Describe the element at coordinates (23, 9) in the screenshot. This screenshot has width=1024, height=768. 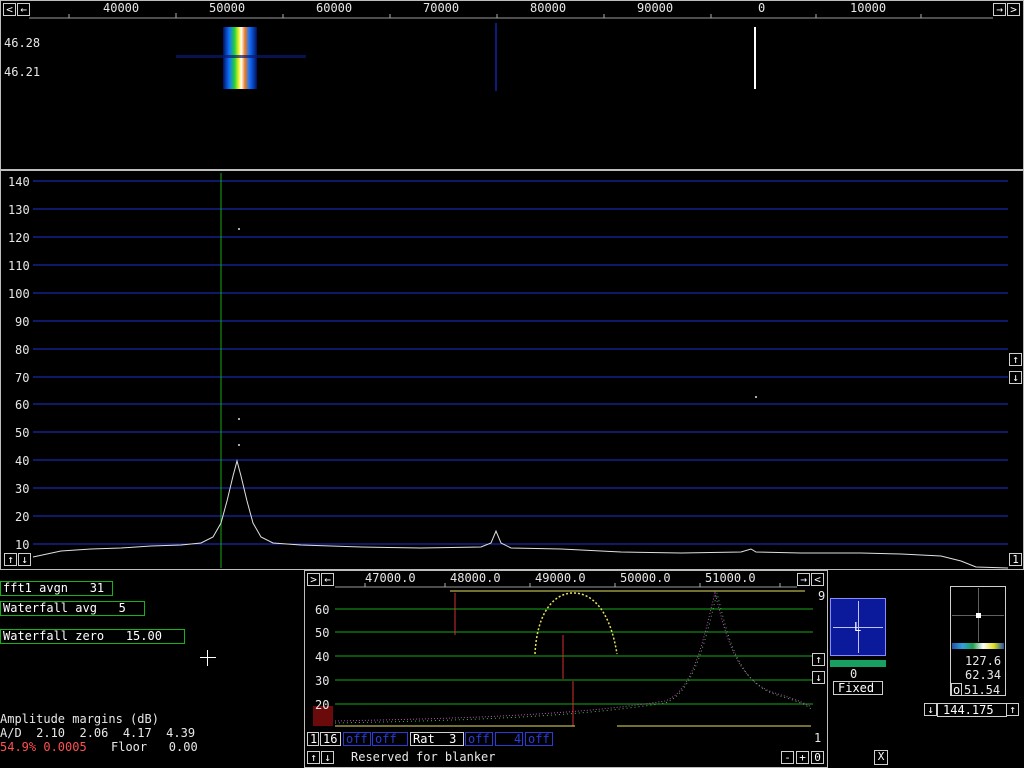
I see `waterfall-scroll-left-arrow: ←` at that location.